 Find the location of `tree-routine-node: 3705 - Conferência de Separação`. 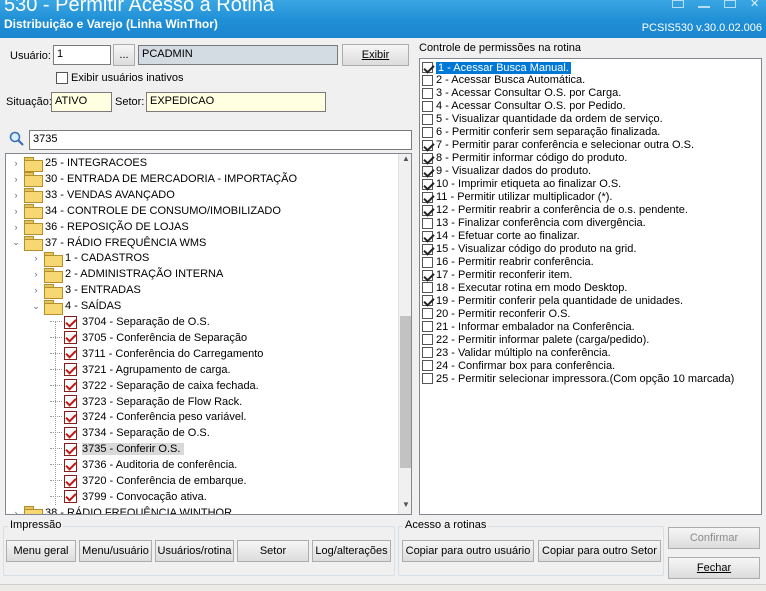

tree-routine-node: 3705 - Conferência de Separação is located at coordinates (148, 338).